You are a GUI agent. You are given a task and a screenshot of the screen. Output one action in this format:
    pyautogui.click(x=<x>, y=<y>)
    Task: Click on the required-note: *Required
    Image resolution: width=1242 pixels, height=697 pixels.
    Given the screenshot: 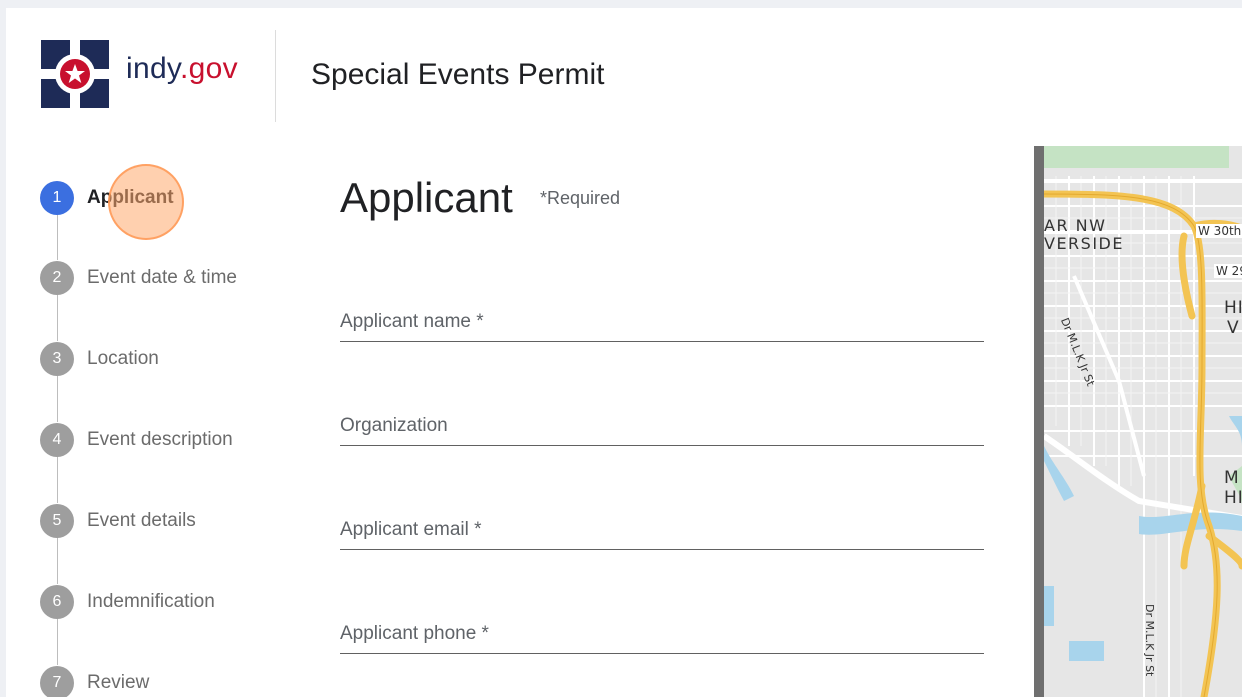 What is the action you would take?
    pyautogui.click(x=580, y=198)
    